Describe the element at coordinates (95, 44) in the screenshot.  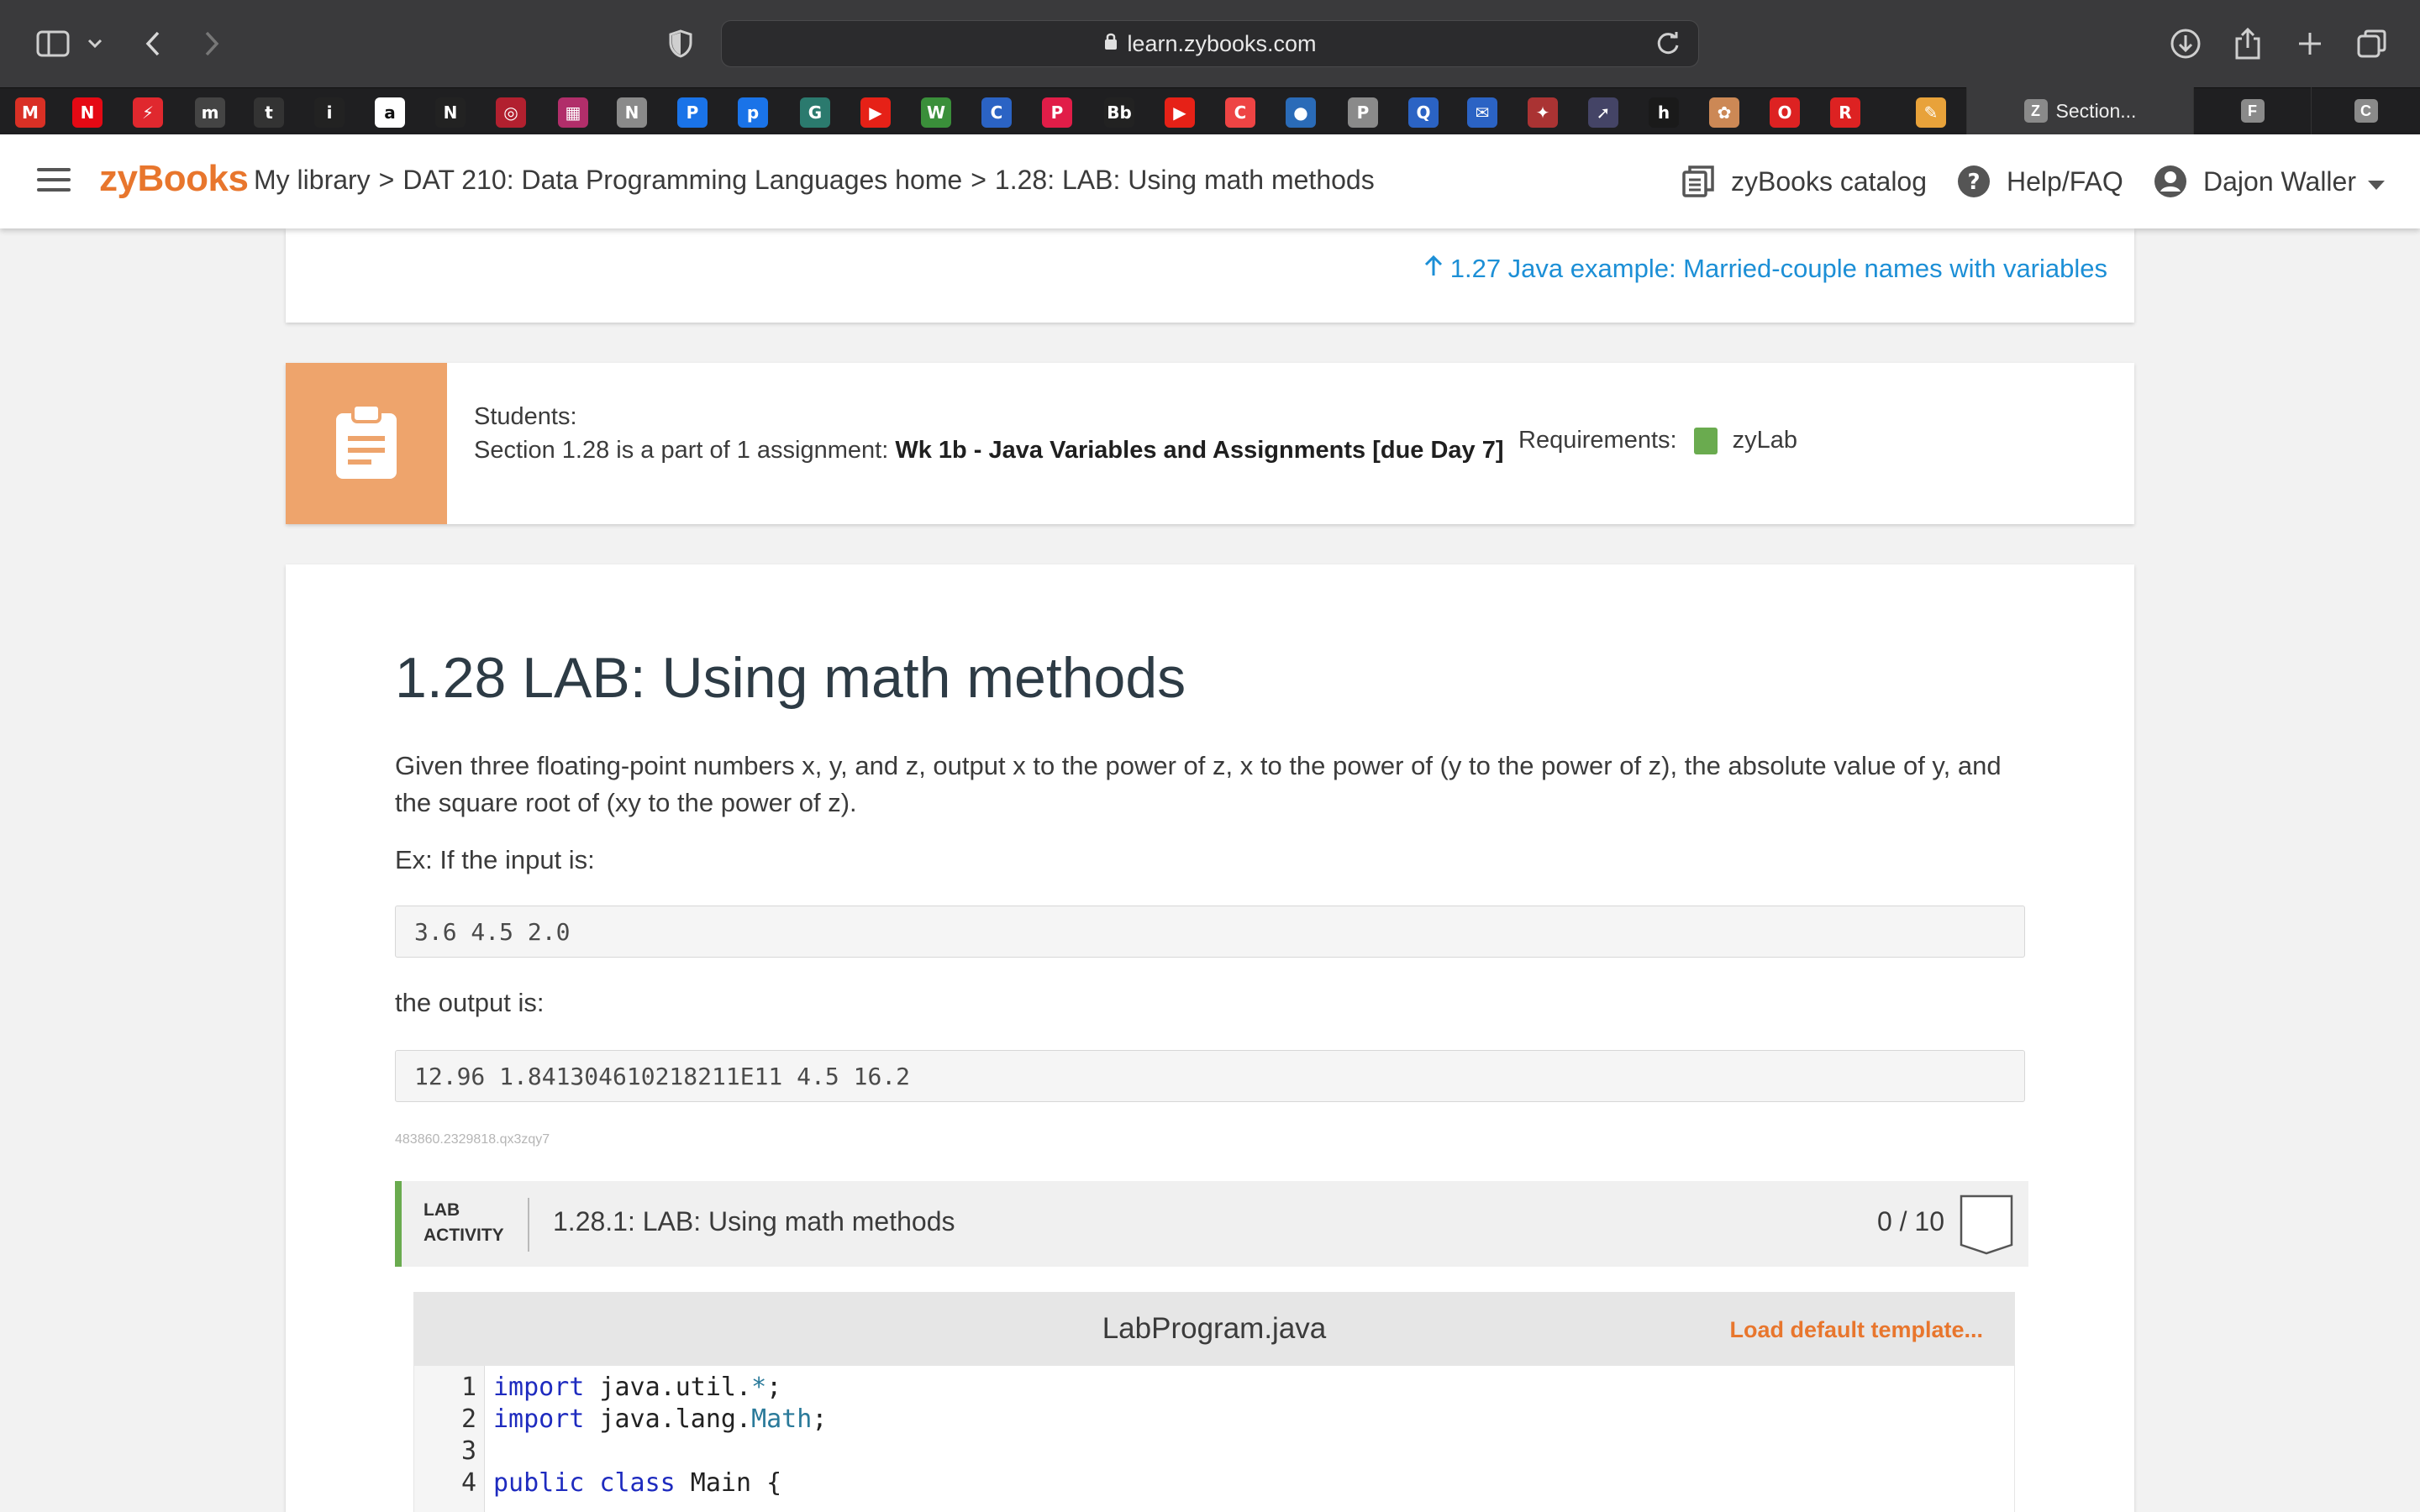
I see `chevron-down-icon` at that location.